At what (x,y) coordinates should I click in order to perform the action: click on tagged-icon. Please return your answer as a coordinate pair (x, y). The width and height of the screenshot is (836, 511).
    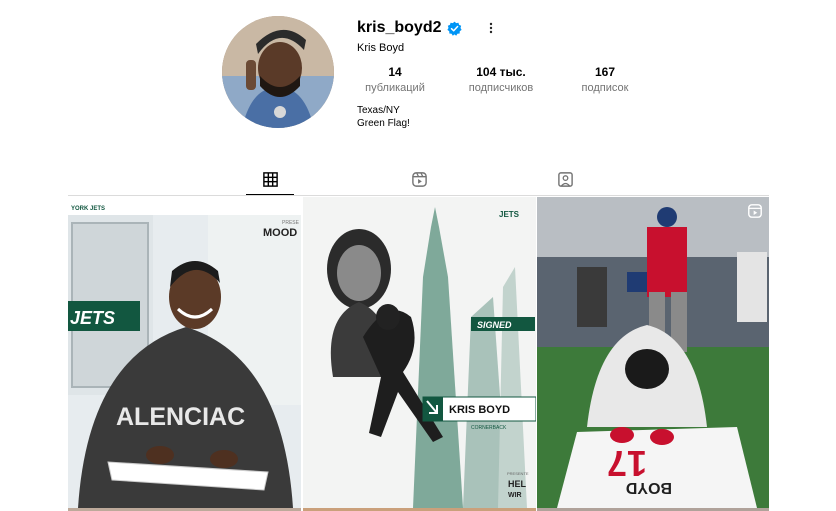
    Looking at the image, I should click on (565, 179).